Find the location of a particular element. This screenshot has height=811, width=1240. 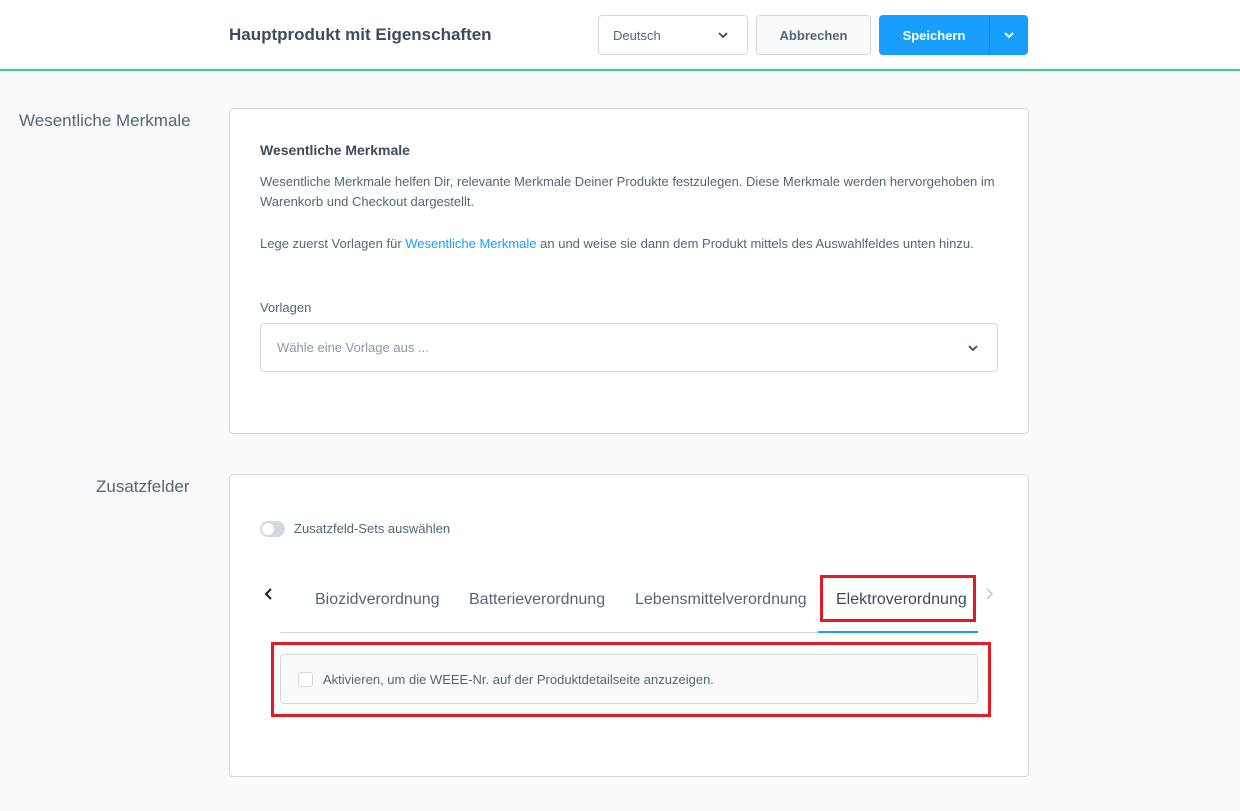

card-heading: Wesentliche Merkmale is located at coordinates (335, 150).